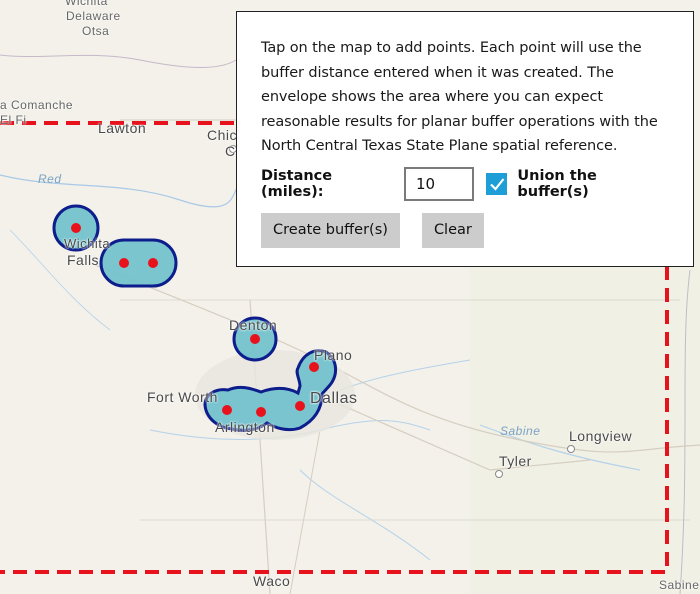  Describe the element at coordinates (93, 16) in the screenshot. I see `place-label: Delaware` at that location.